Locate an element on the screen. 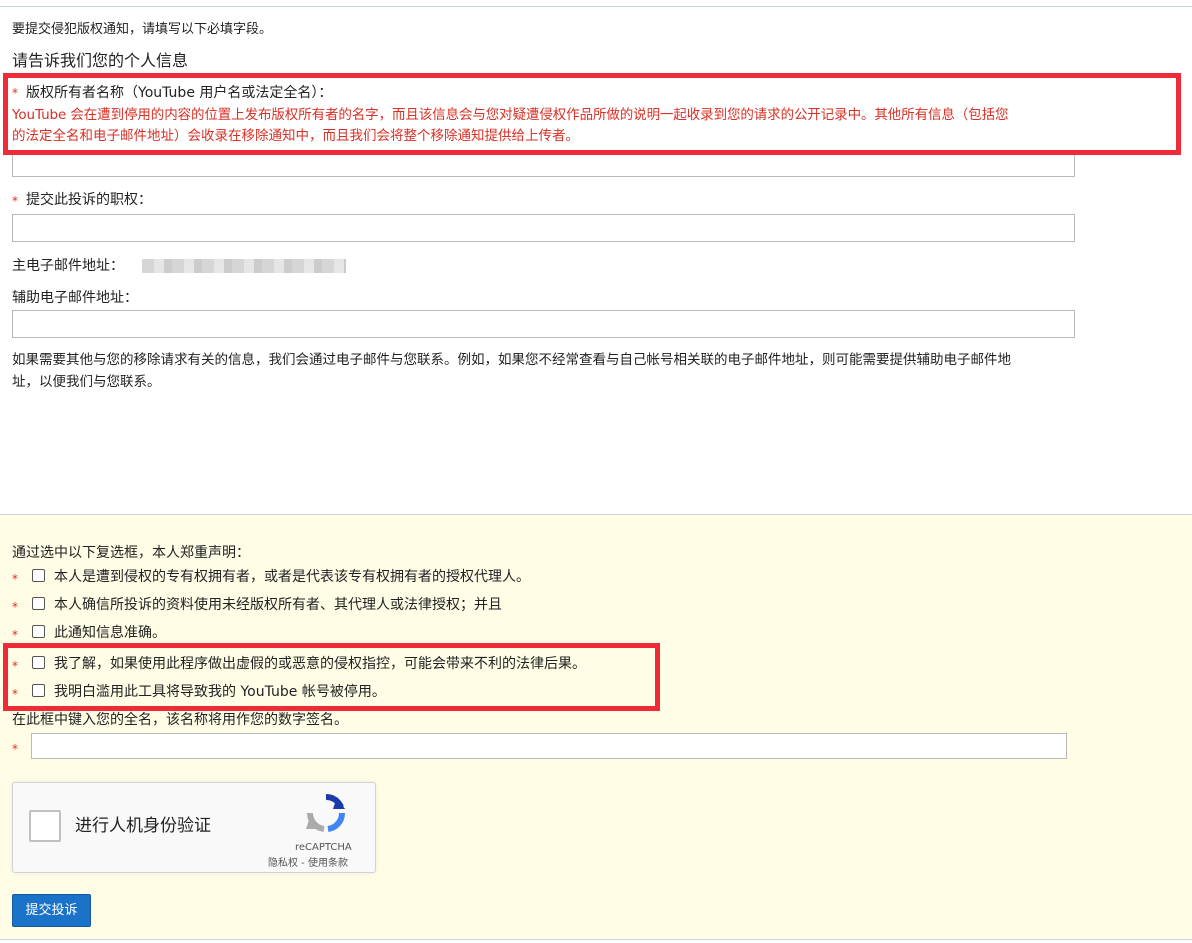  submit-button: 提交投诉 is located at coordinates (51, 910).